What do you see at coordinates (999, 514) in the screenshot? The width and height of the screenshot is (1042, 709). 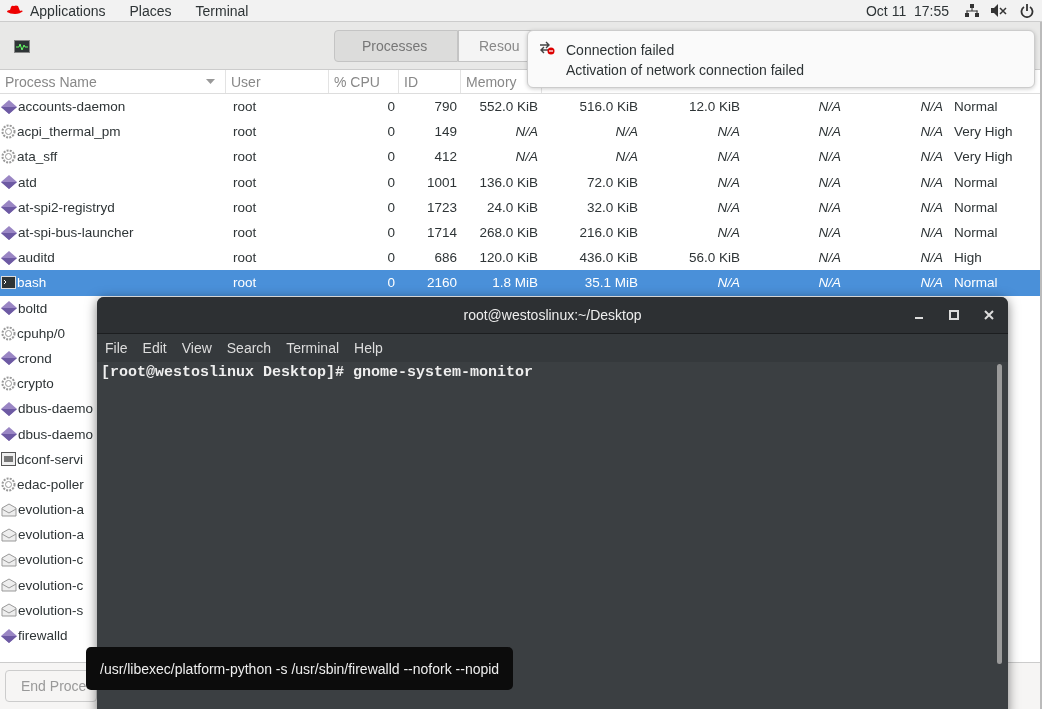 I see `scrollbar` at bounding box center [999, 514].